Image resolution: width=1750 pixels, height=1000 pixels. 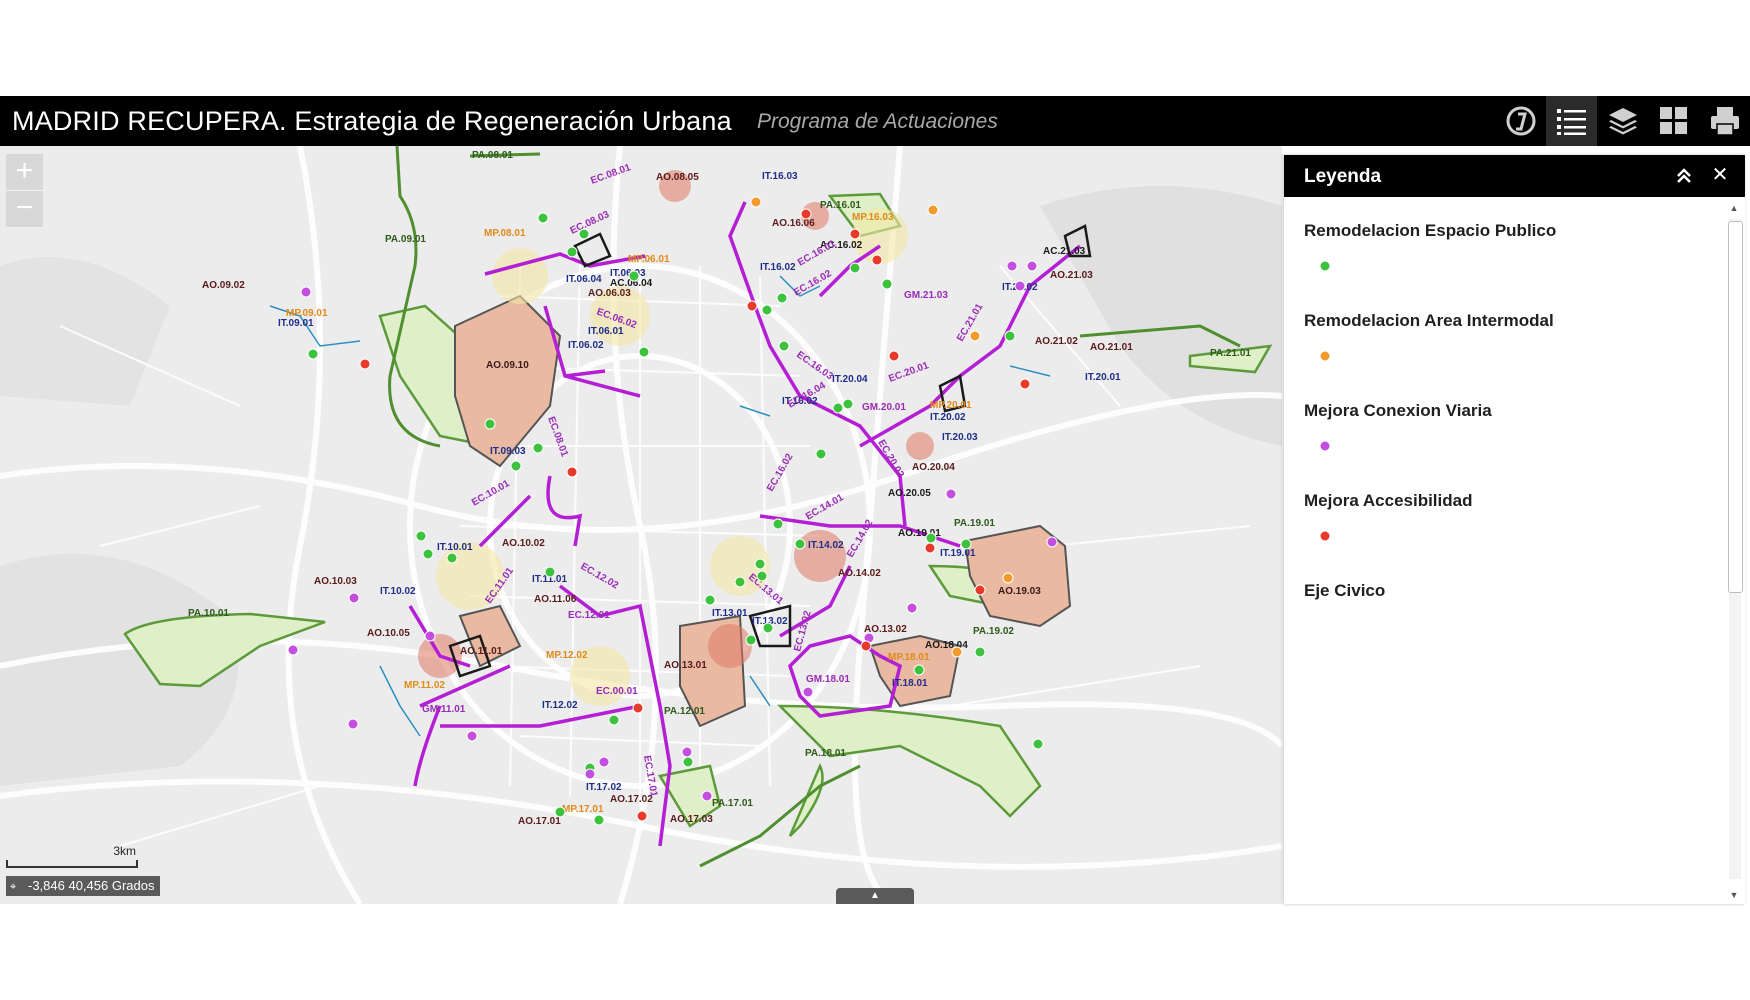 I want to click on zoom-in-button: +, so click(x=24, y=172).